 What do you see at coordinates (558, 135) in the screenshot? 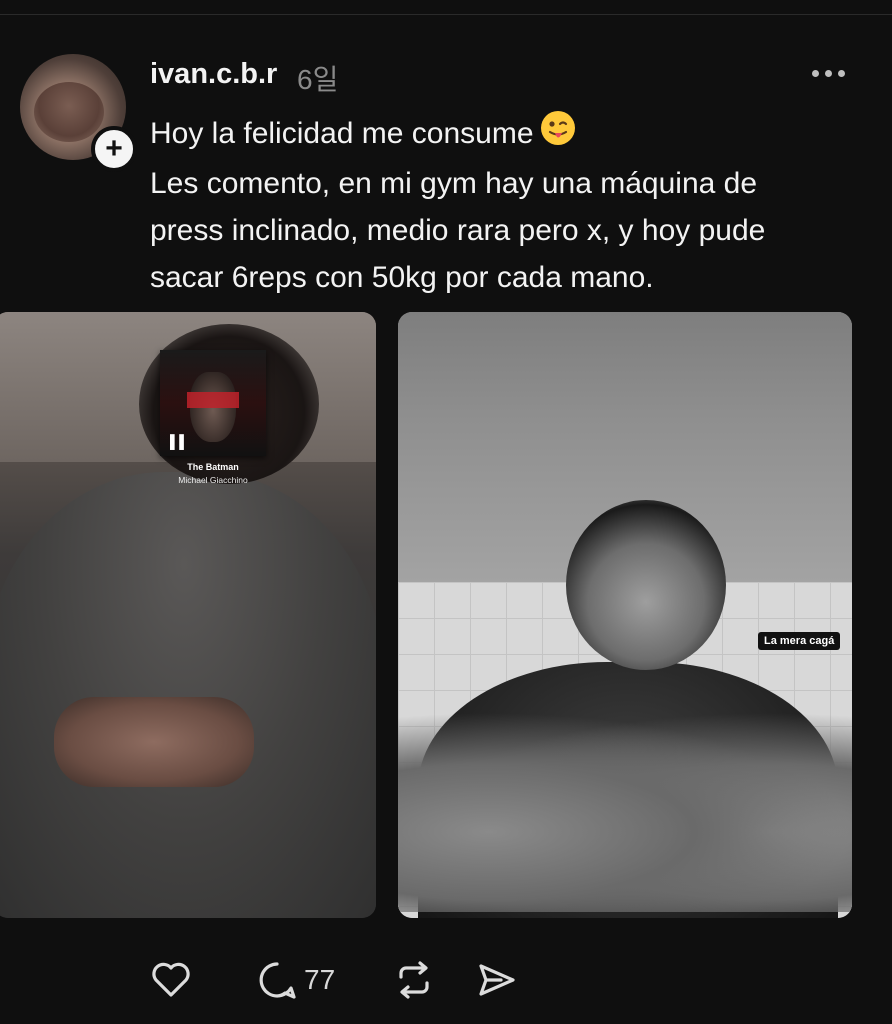
I see `tongue-out-emoji-icon` at bounding box center [558, 135].